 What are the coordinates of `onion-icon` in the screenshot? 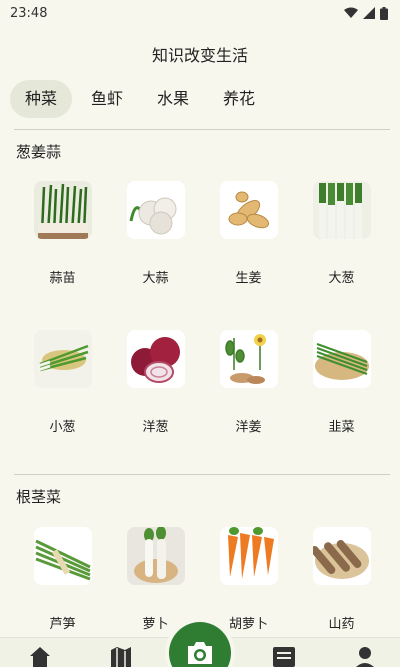 It's located at (155, 359).